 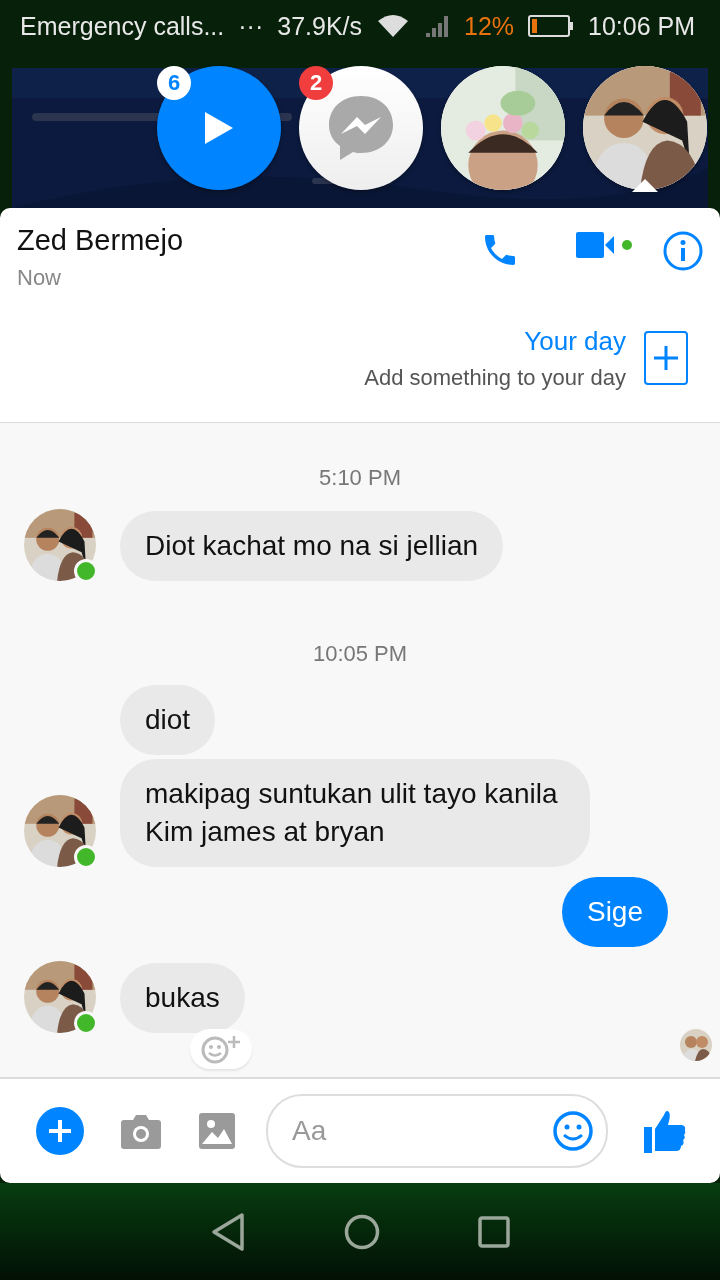 What do you see at coordinates (614, 912) in the screenshot?
I see `message-bubble: Sige` at bounding box center [614, 912].